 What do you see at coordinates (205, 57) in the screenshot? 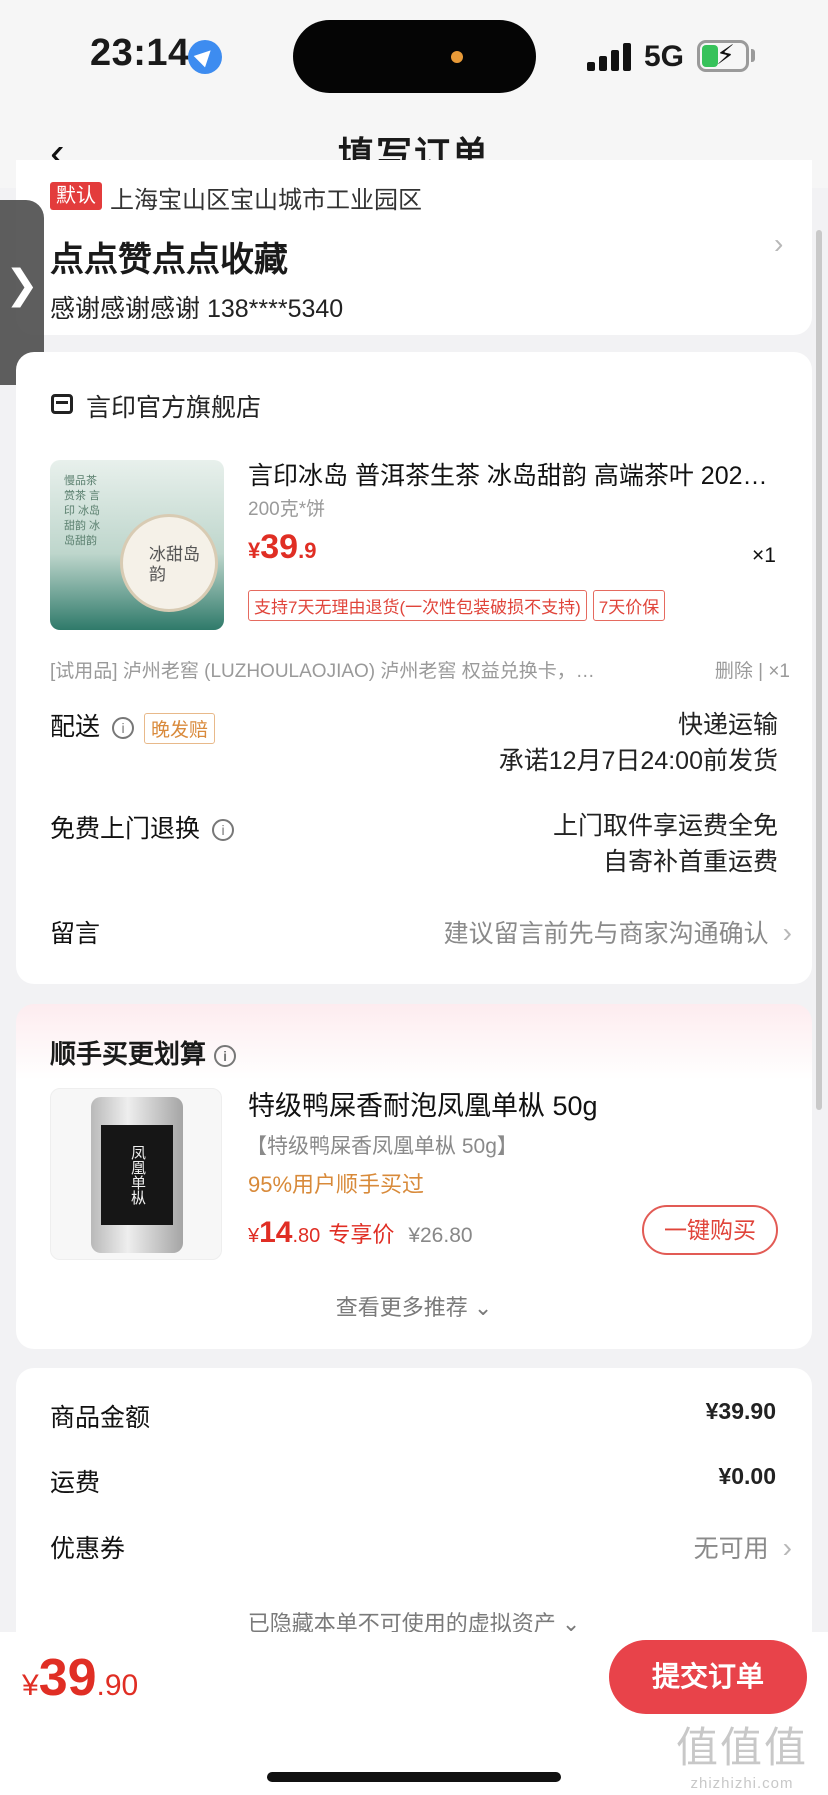
I see `location-arrow-icon` at bounding box center [205, 57].